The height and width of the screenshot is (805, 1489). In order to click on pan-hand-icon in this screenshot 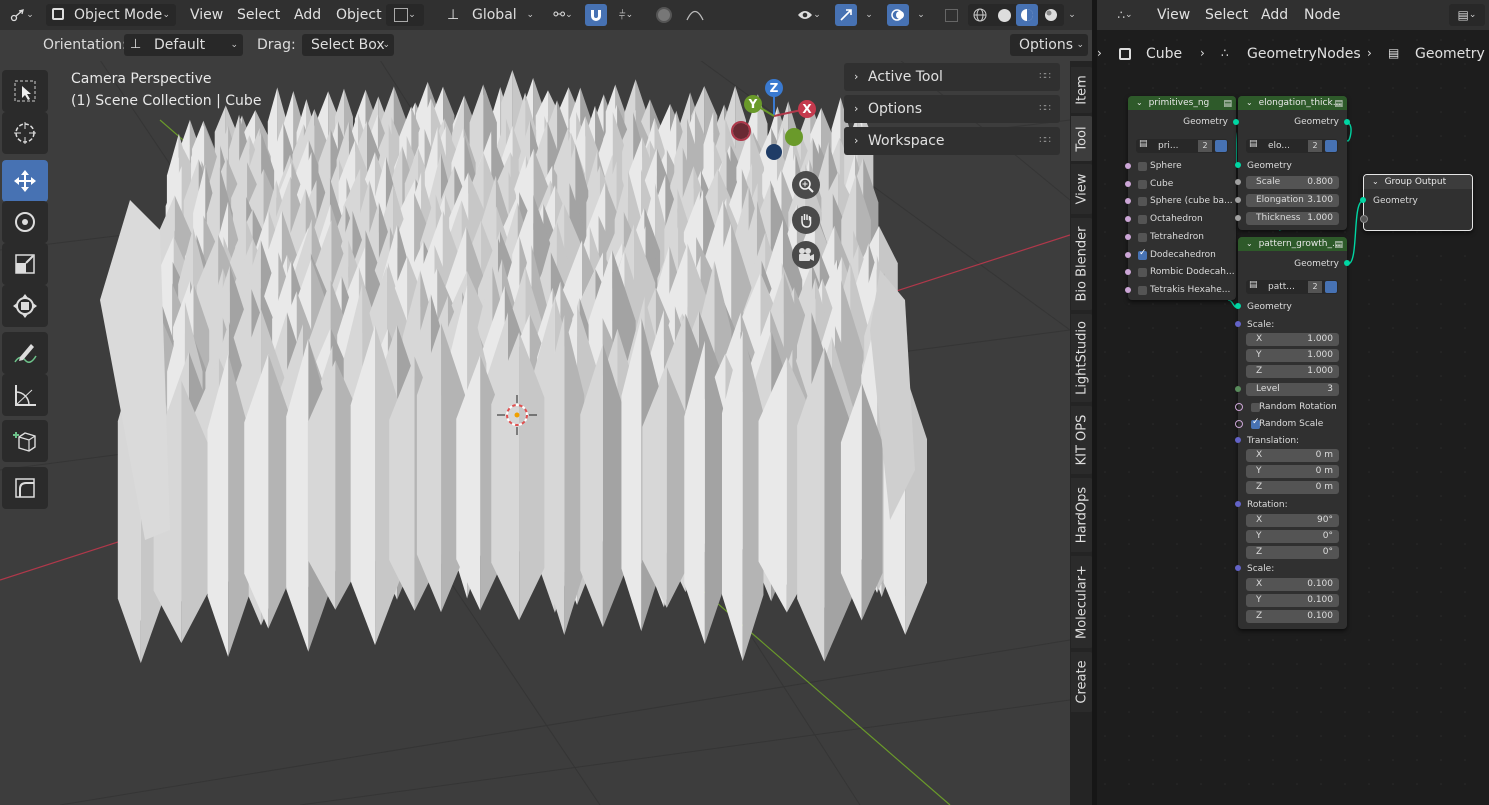, I will do `click(806, 220)`.